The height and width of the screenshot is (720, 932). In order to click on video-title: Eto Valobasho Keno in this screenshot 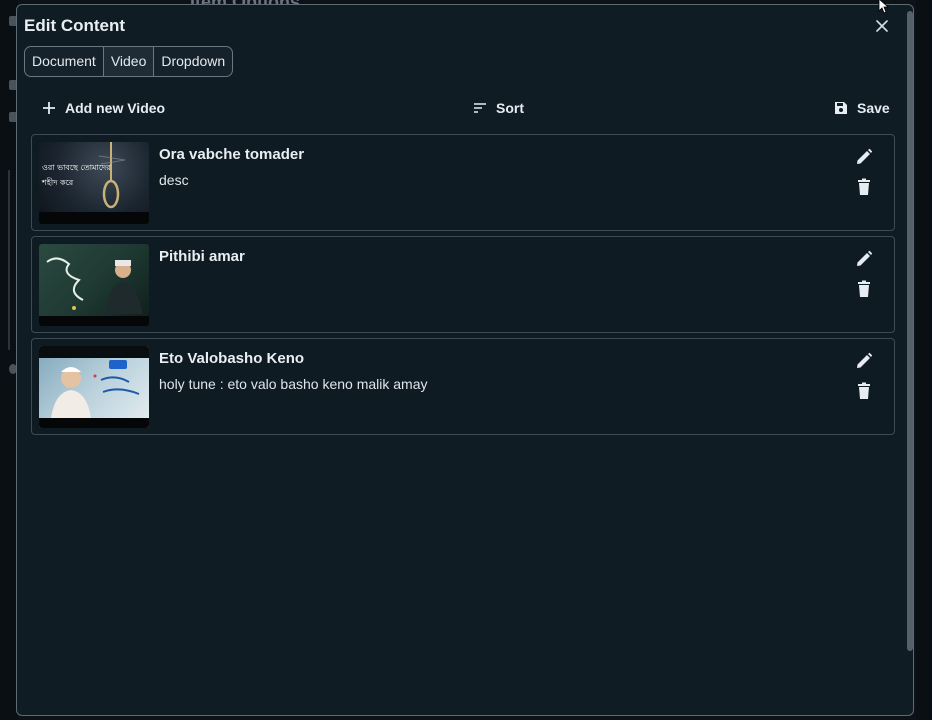, I will do `click(232, 358)`.